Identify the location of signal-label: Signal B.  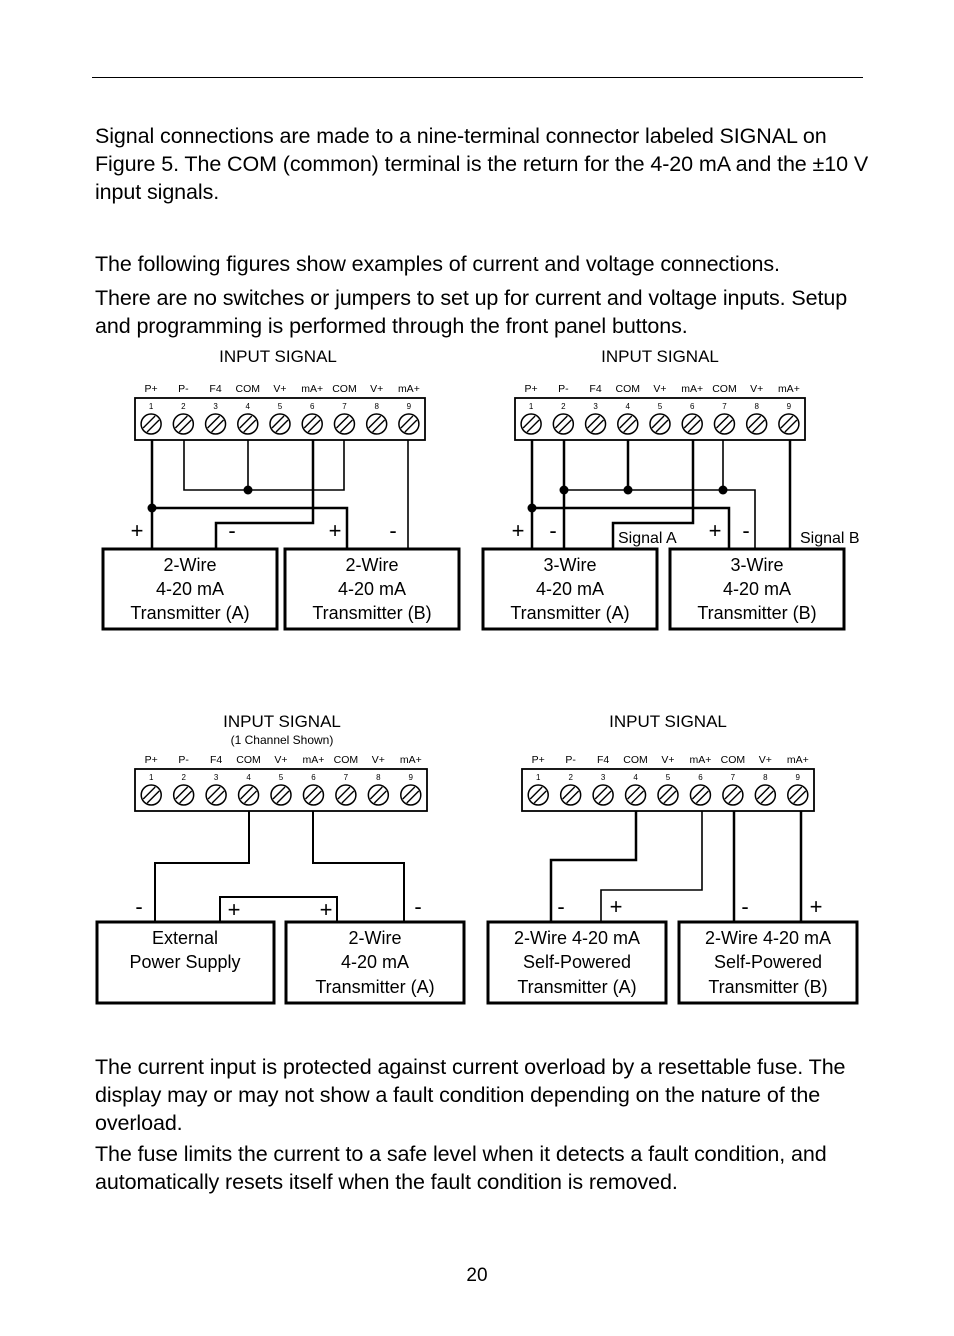
(830, 538).